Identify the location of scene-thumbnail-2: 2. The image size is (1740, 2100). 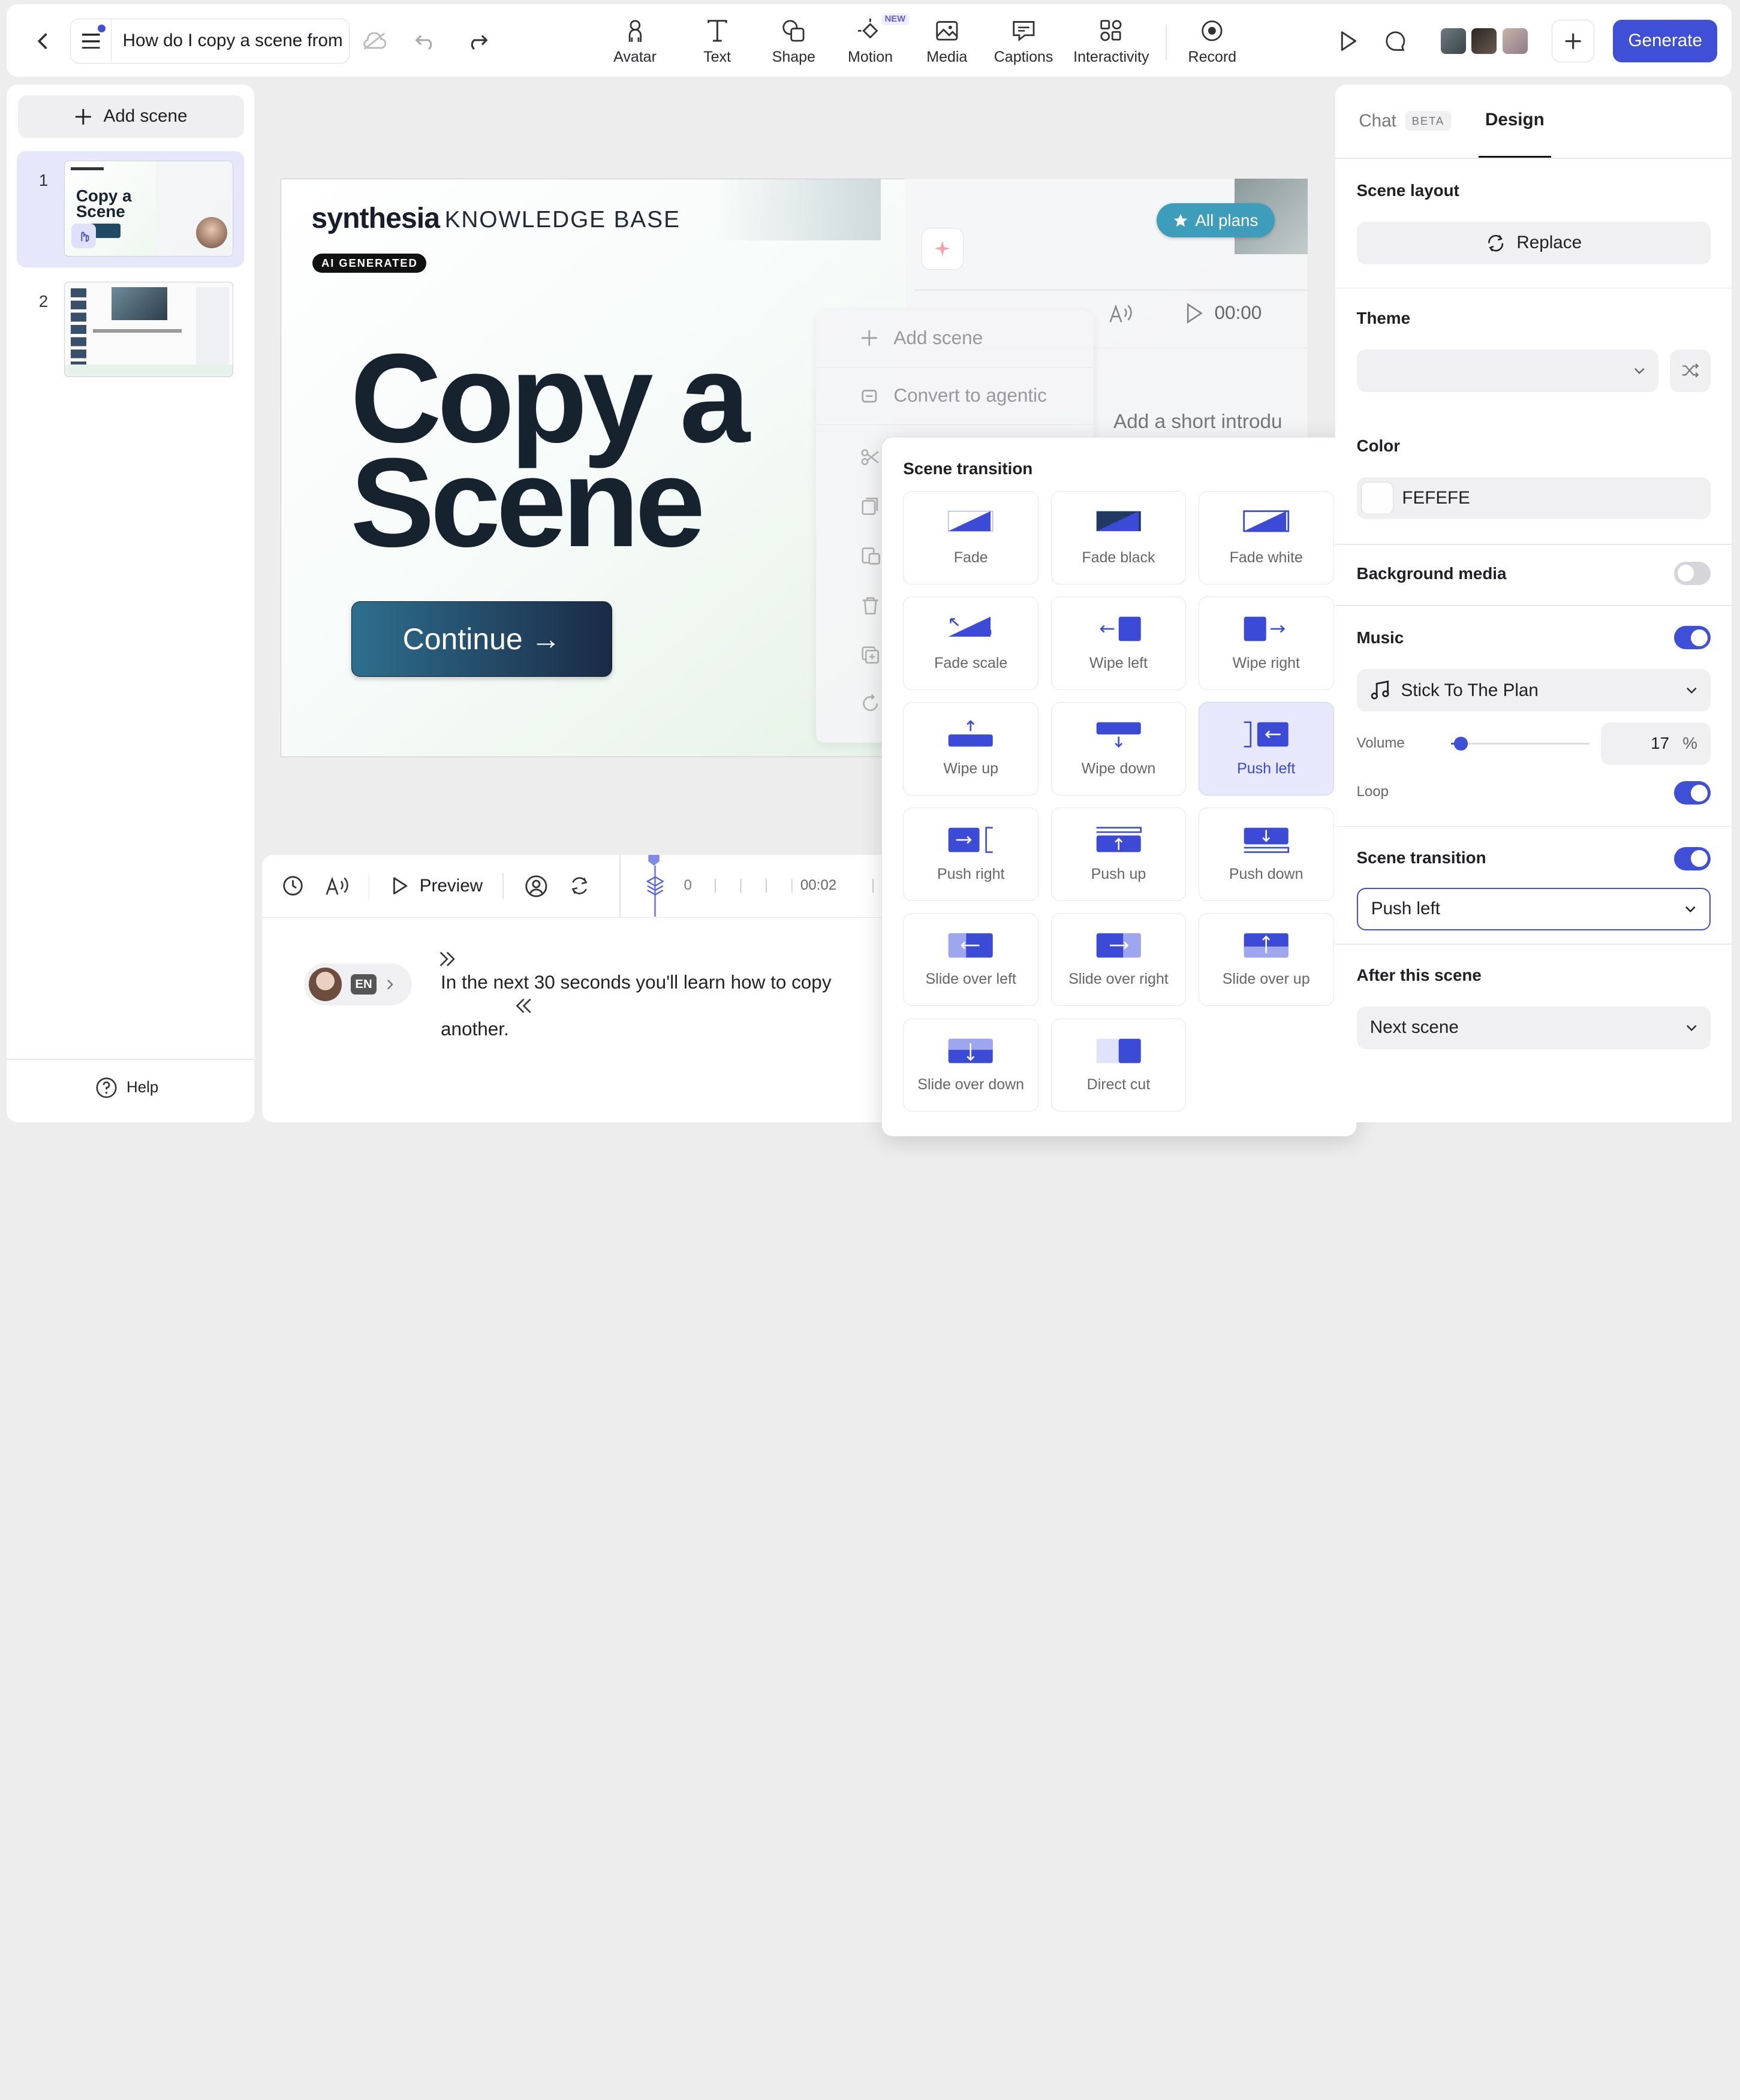
(131, 331).